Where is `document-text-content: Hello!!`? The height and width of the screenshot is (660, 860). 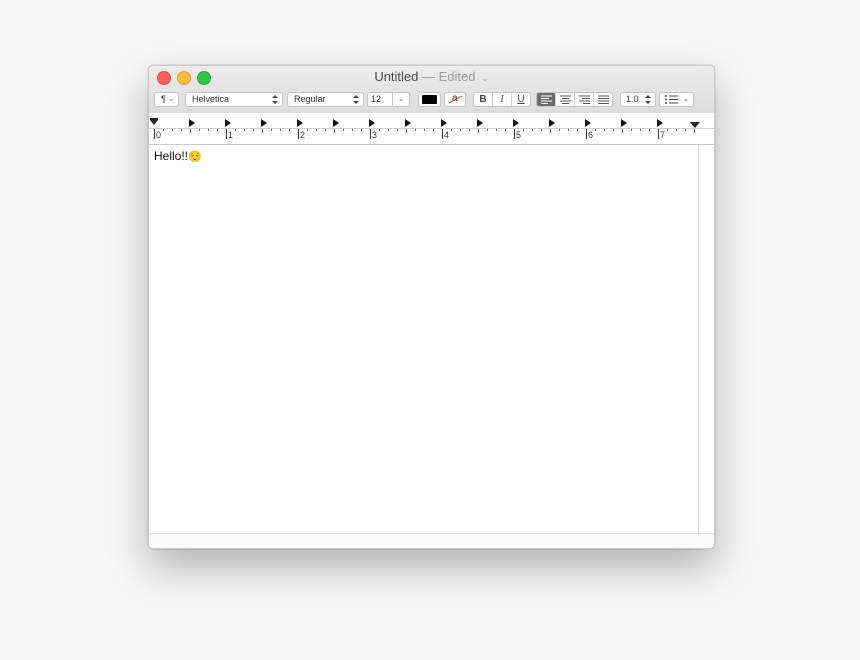
document-text-content: Hello!! is located at coordinates (171, 156).